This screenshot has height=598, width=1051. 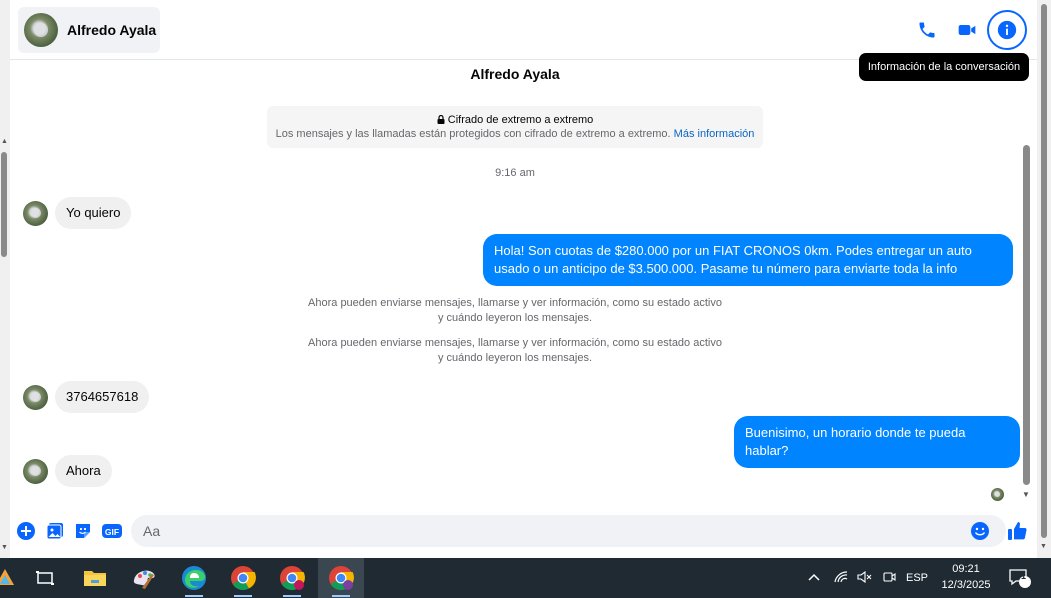 What do you see at coordinates (515, 74) in the screenshot?
I see `chat-title: Alfredo Ayala` at bounding box center [515, 74].